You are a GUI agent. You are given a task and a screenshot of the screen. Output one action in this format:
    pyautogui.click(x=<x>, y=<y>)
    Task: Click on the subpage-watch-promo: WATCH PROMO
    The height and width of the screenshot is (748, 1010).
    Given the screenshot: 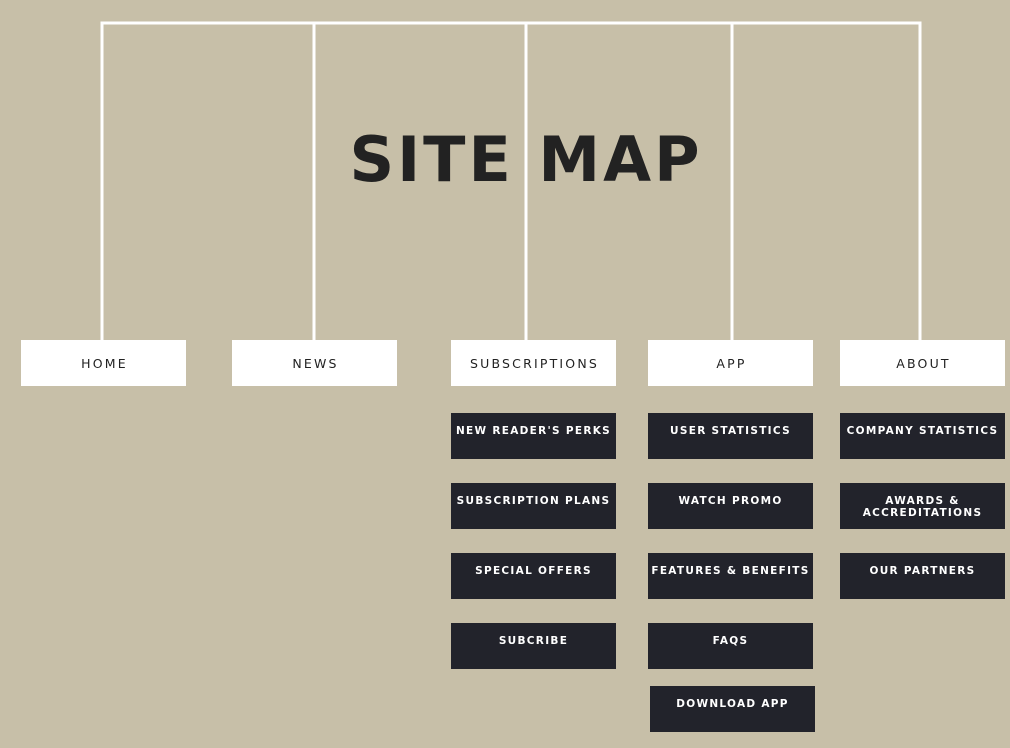 What is the action you would take?
    pyautogui.click(x=730, y=506)
    